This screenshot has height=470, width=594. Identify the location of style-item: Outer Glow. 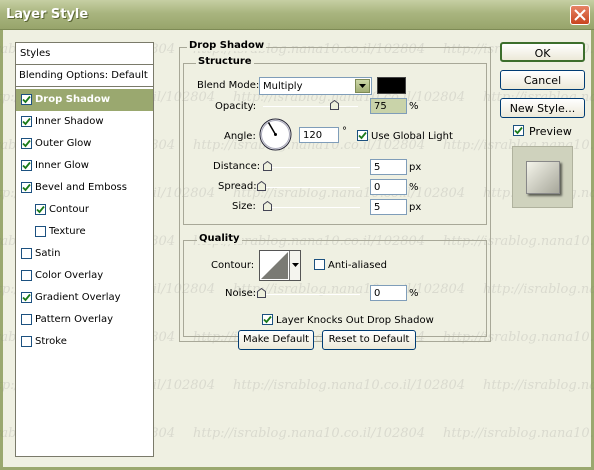
(84, 144).